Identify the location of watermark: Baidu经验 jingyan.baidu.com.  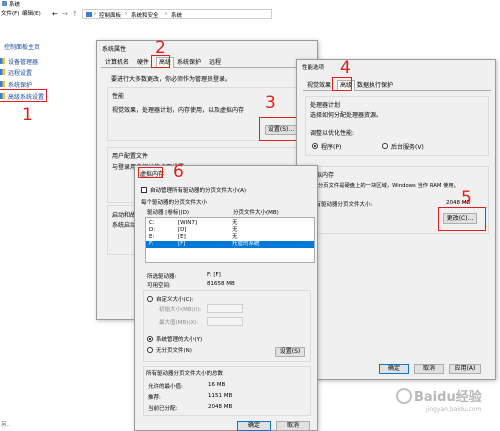
(446, 406).